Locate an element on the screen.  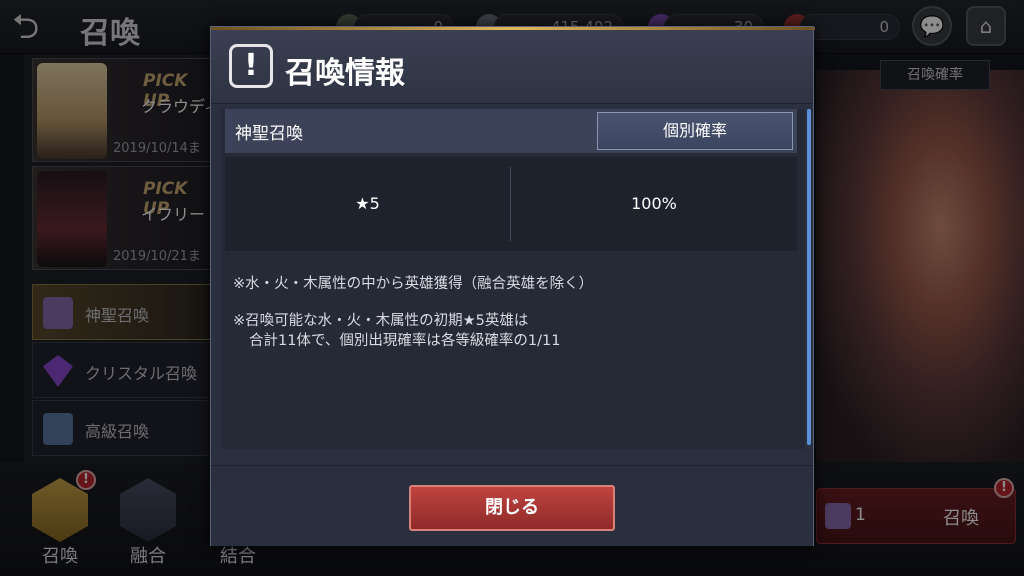
category-header: 神聖召喚 個別確率 is located at coordinates (511, 131).